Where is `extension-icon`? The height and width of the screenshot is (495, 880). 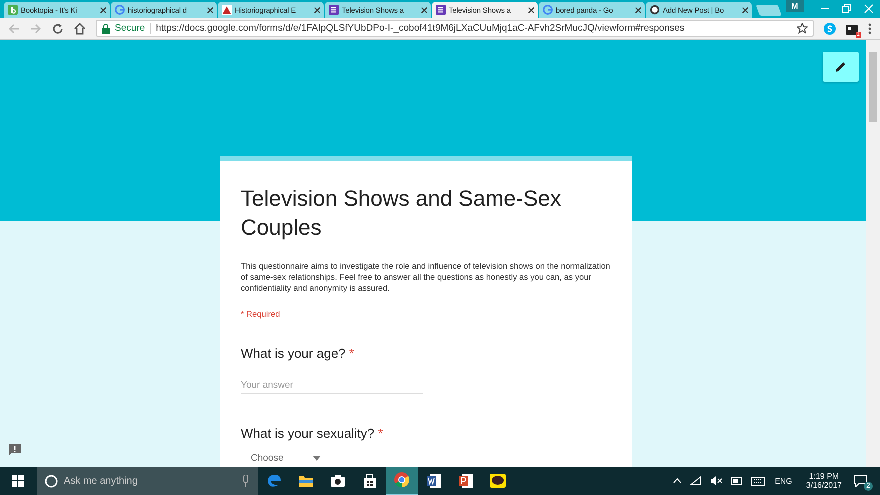 extension-icon is located at coordinates (852, 28).